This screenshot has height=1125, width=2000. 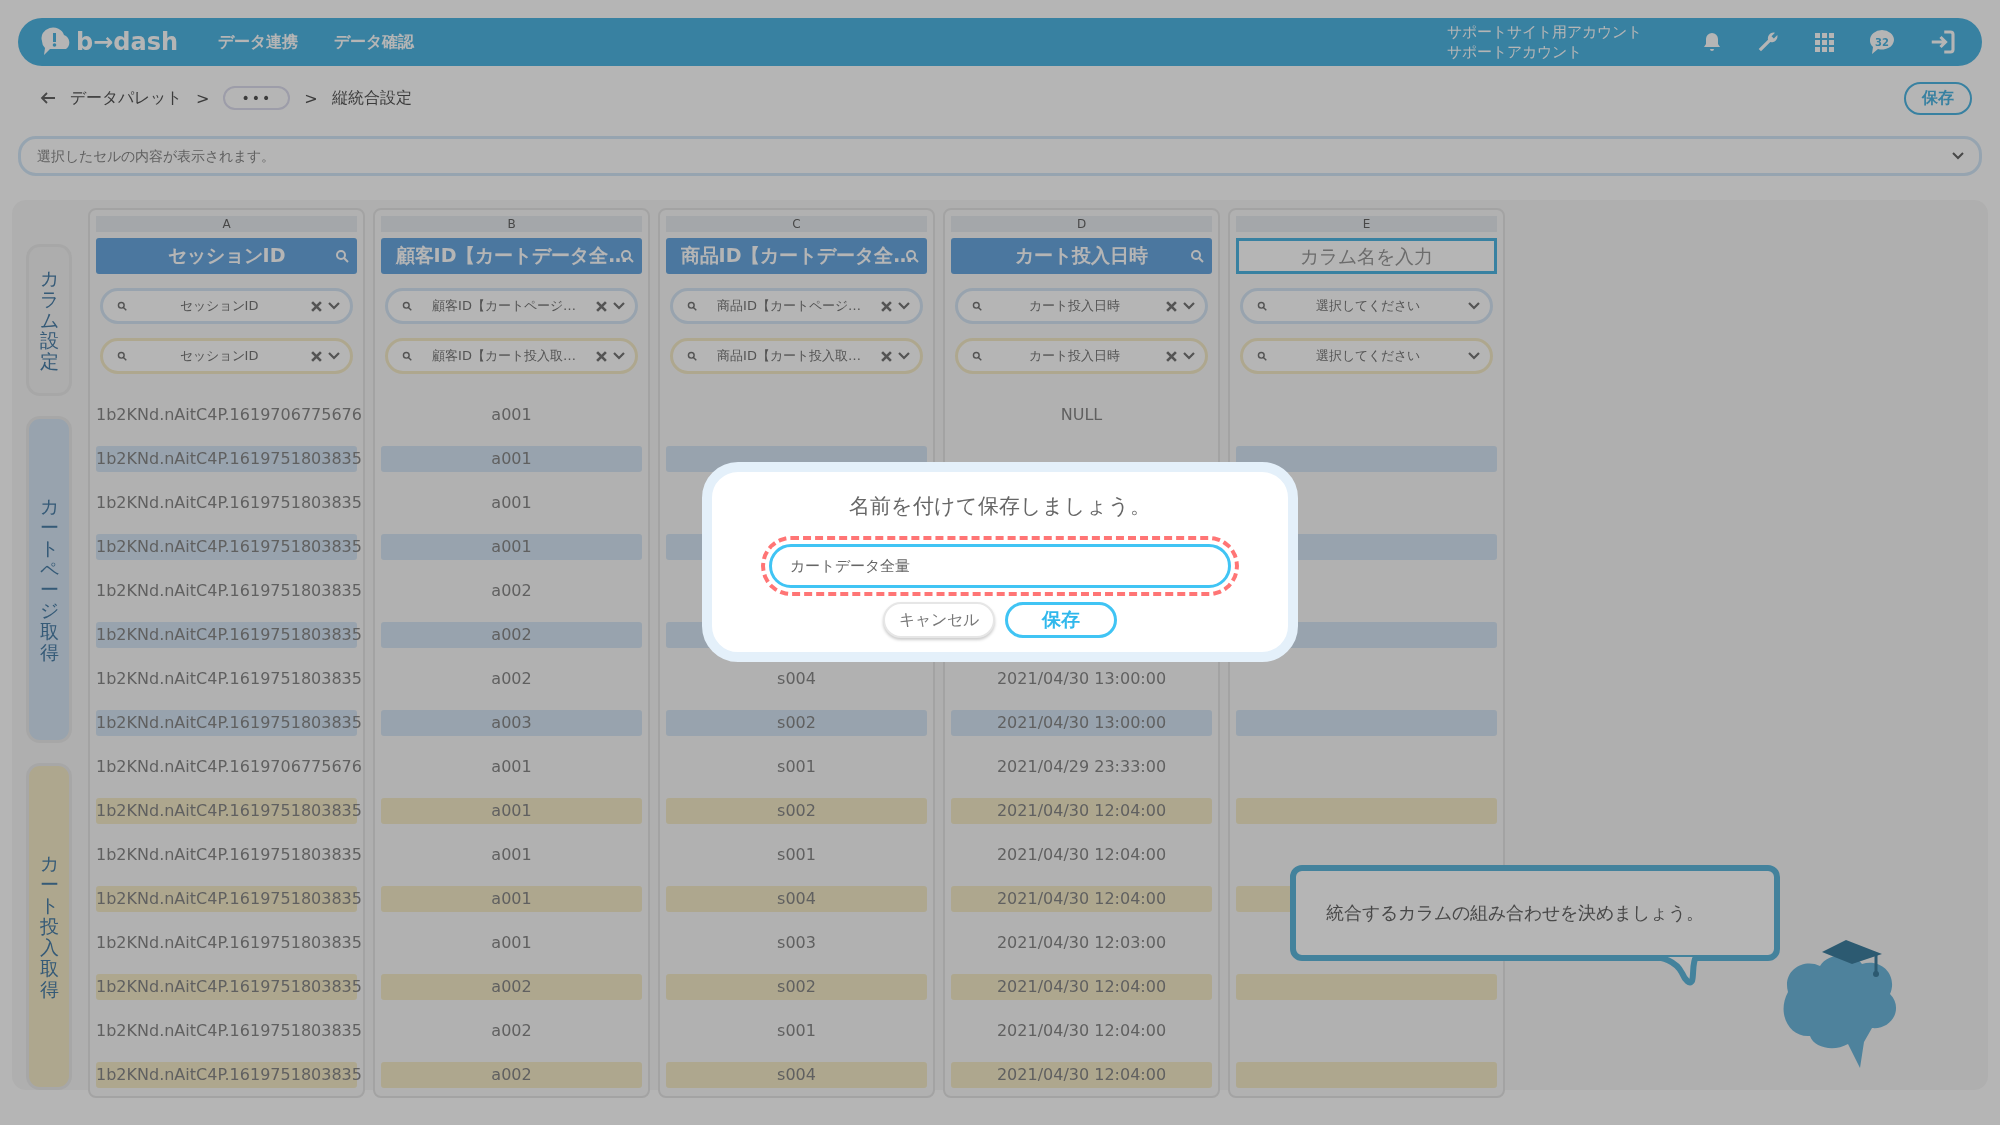 I want to click on table-cell-text: 2021/04/30 13:00:00, so click(x=1081, y=679).